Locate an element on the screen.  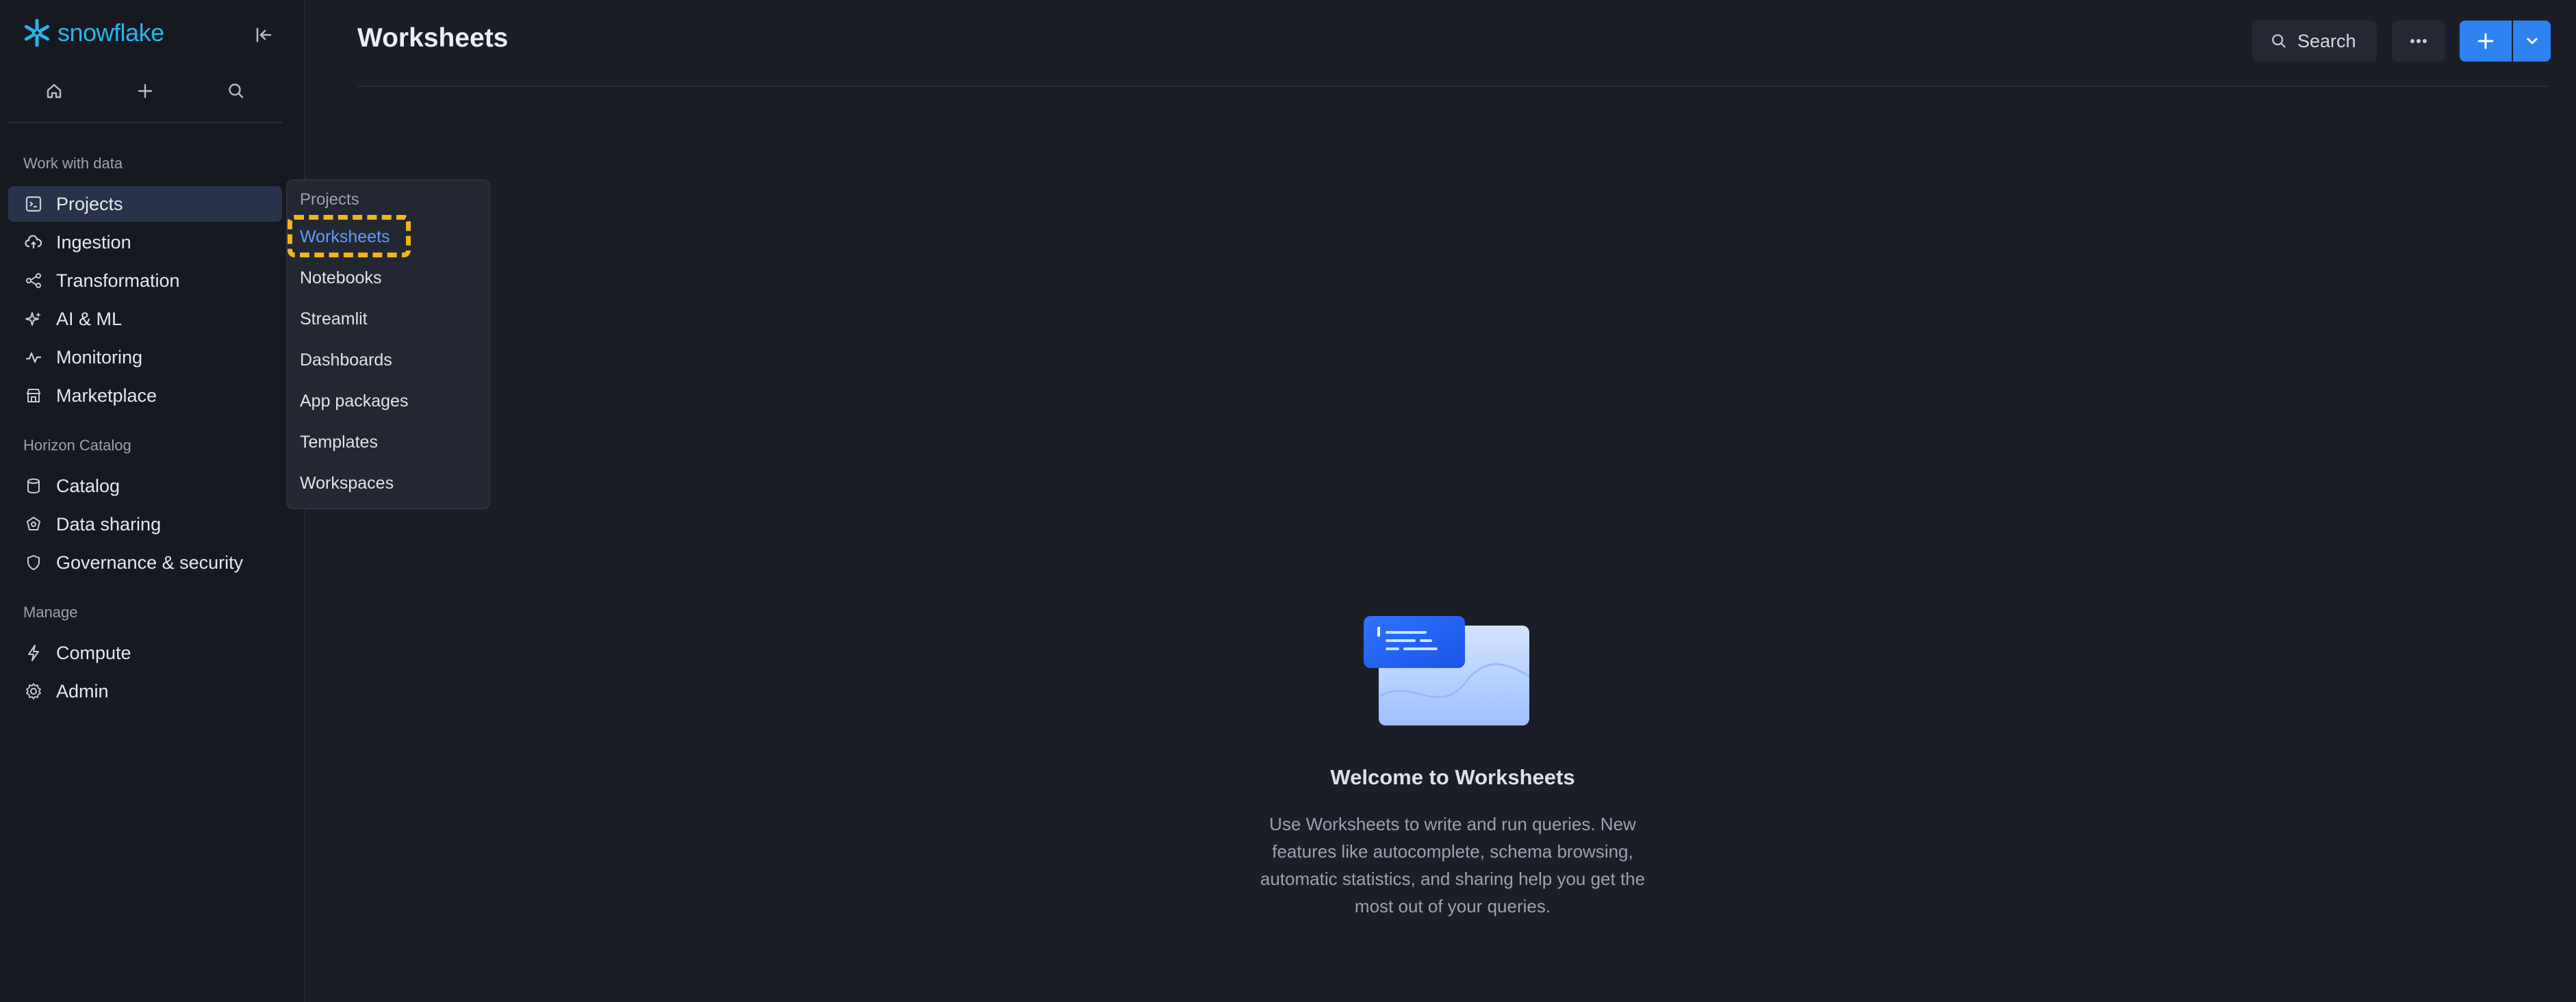
sidebar-item-label: Governance & security is located at coordinates (150, 562).